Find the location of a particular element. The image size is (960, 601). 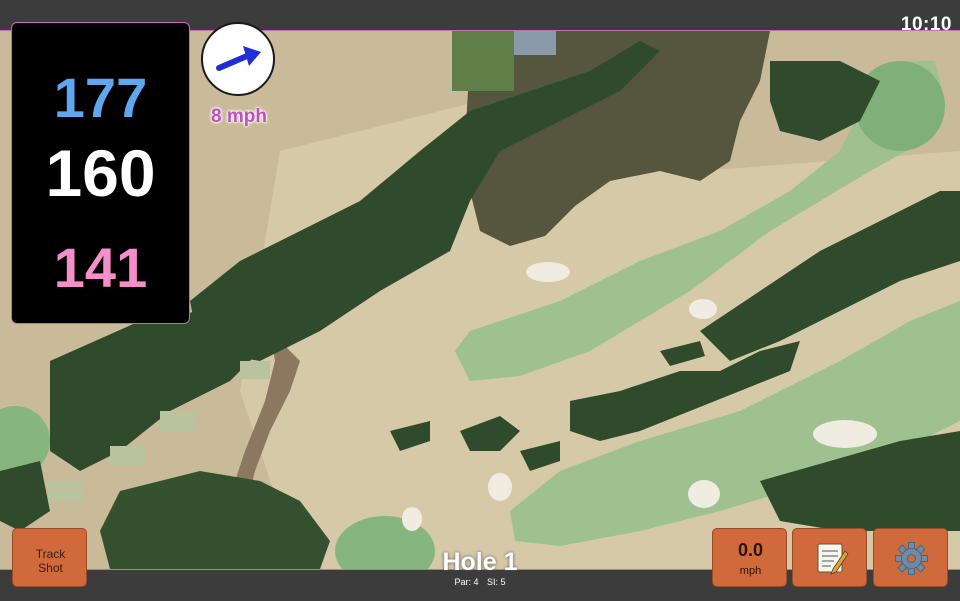

hole-info: Par: 4 SI: 5 is located at coordinates (480, 582).